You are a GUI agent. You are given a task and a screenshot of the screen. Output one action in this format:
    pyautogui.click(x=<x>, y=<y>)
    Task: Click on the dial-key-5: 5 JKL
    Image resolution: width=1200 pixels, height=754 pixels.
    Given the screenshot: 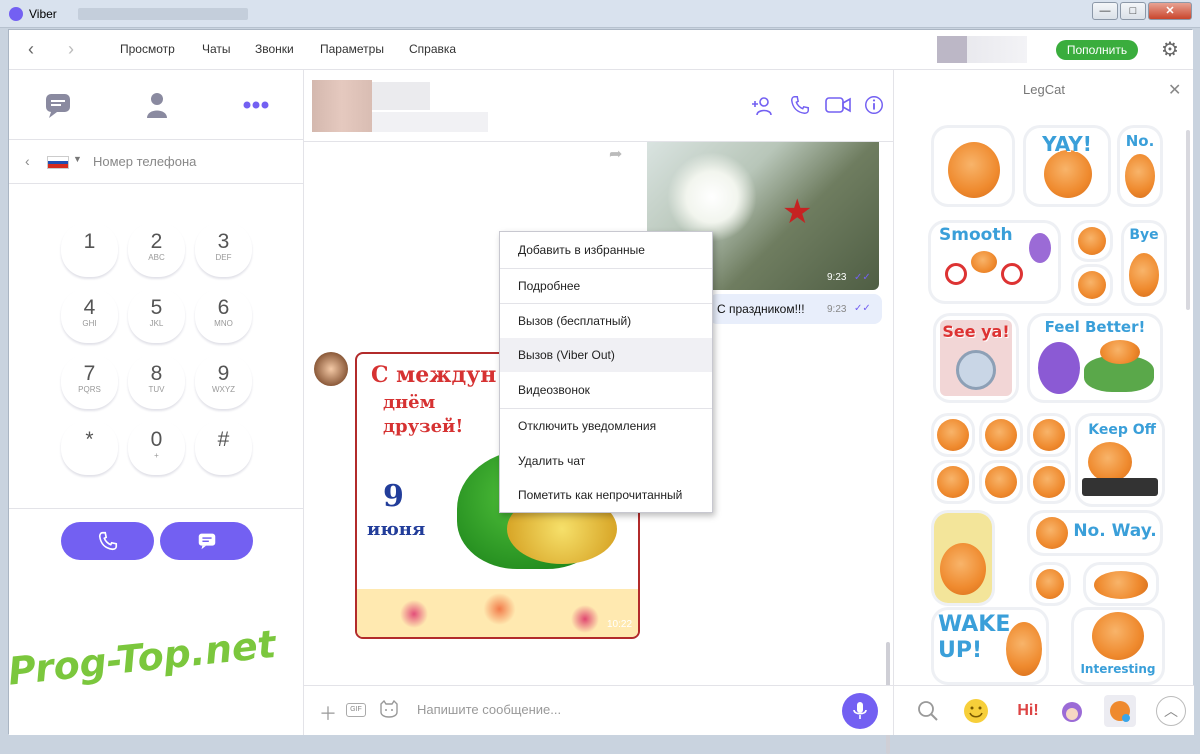 What is the action you would take?
    pyautogui.click(x=156, y=315)
    